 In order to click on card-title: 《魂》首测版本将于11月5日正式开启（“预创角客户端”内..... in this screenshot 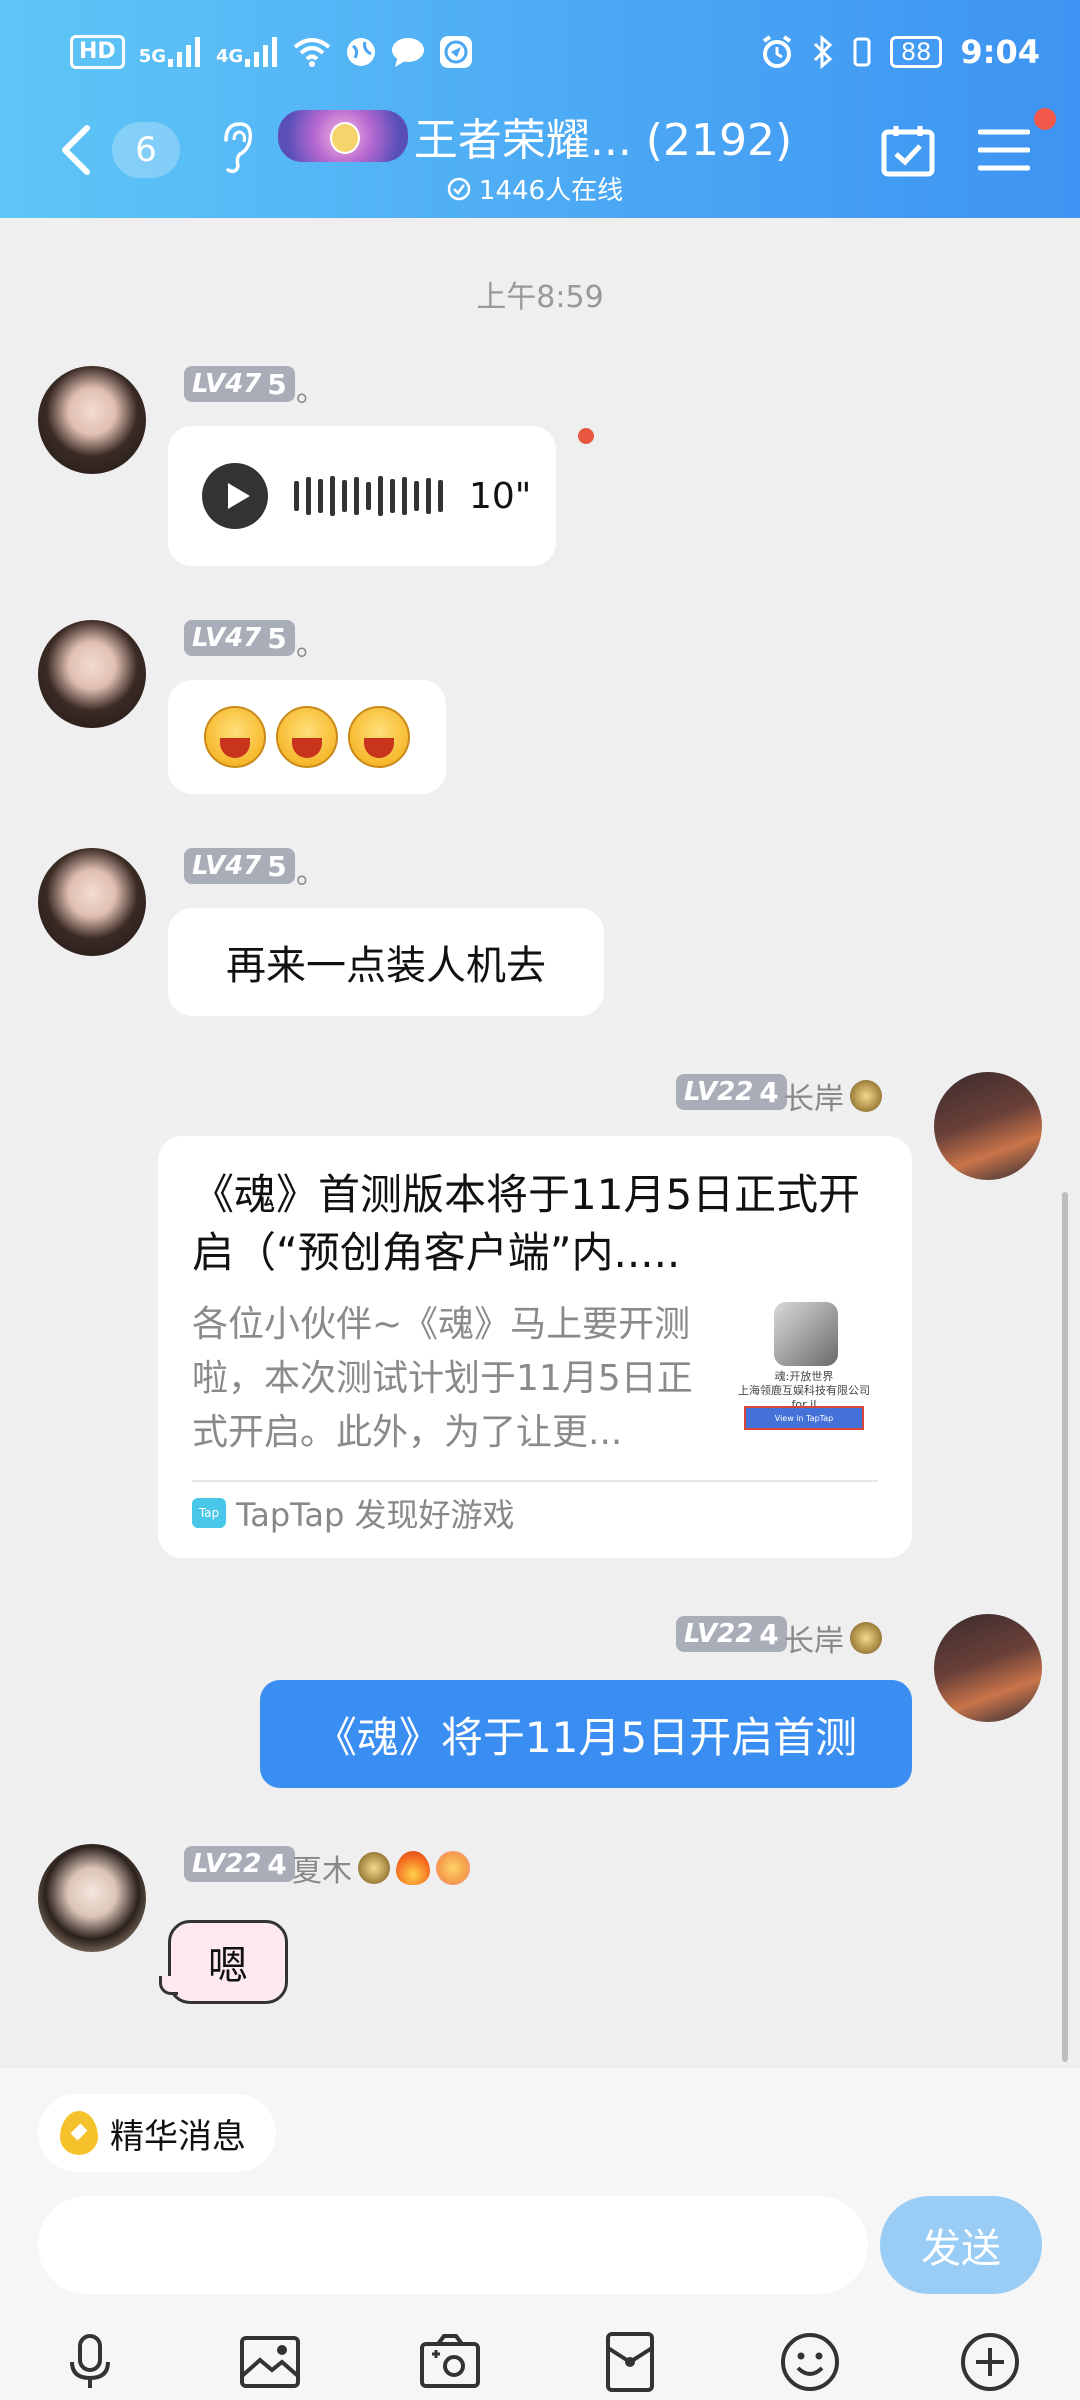, I will do `click(526, 1223)`.